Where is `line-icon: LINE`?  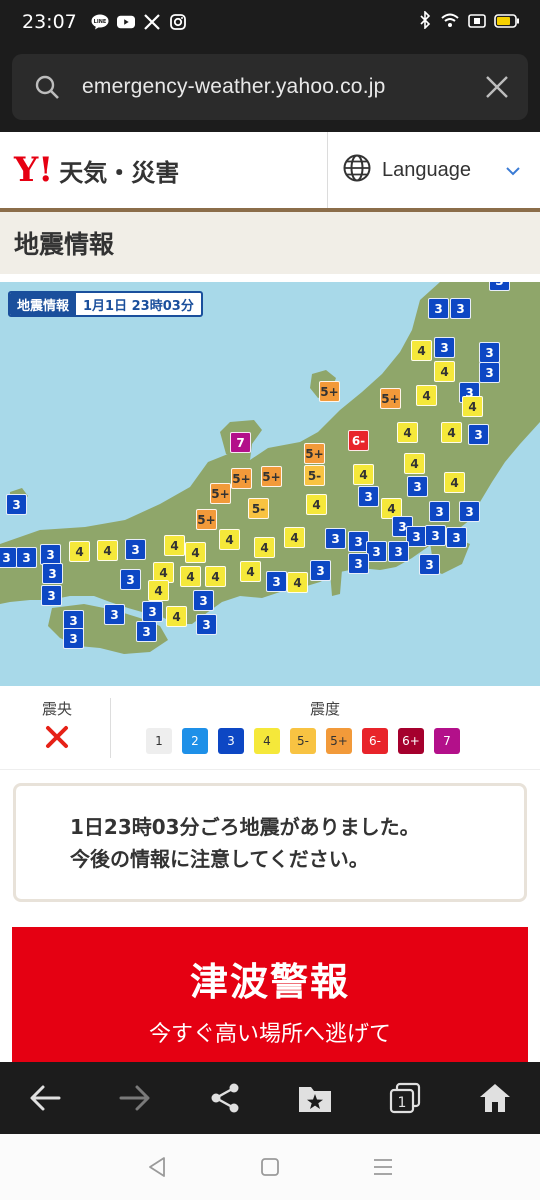
line-icon: LINE is located at coordinates (100, 22).